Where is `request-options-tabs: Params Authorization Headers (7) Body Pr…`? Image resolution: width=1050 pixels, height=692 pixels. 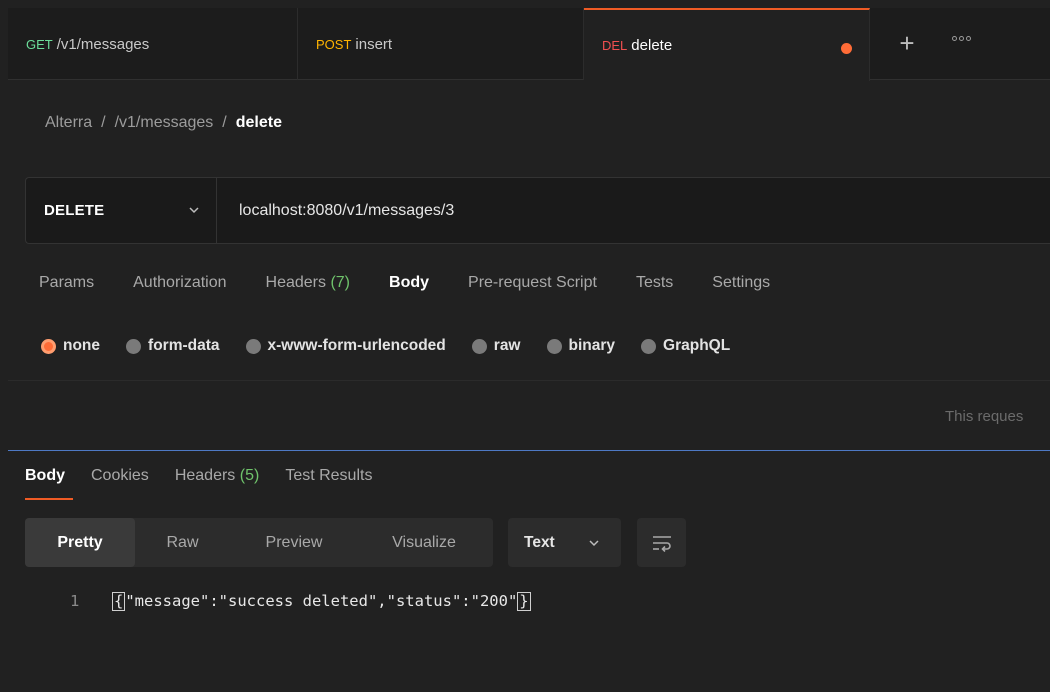 request-options-tabs: Params Authorization Headers (7) Body Pr… is located at coordinates (424, 286).